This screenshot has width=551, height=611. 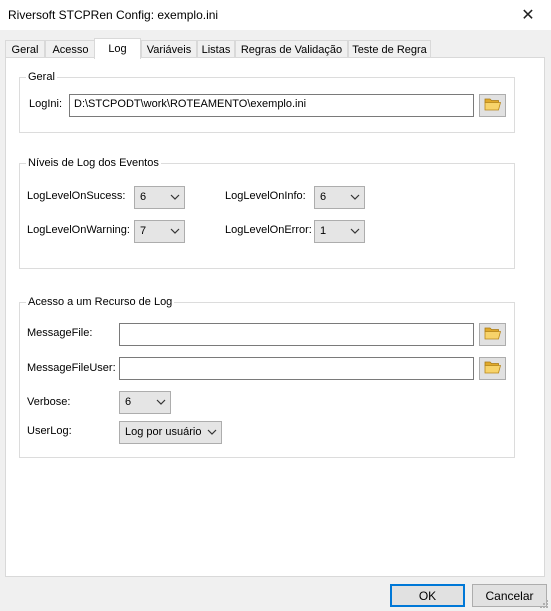 I want to click on tab-log: Log, so click(x=117, y=48).